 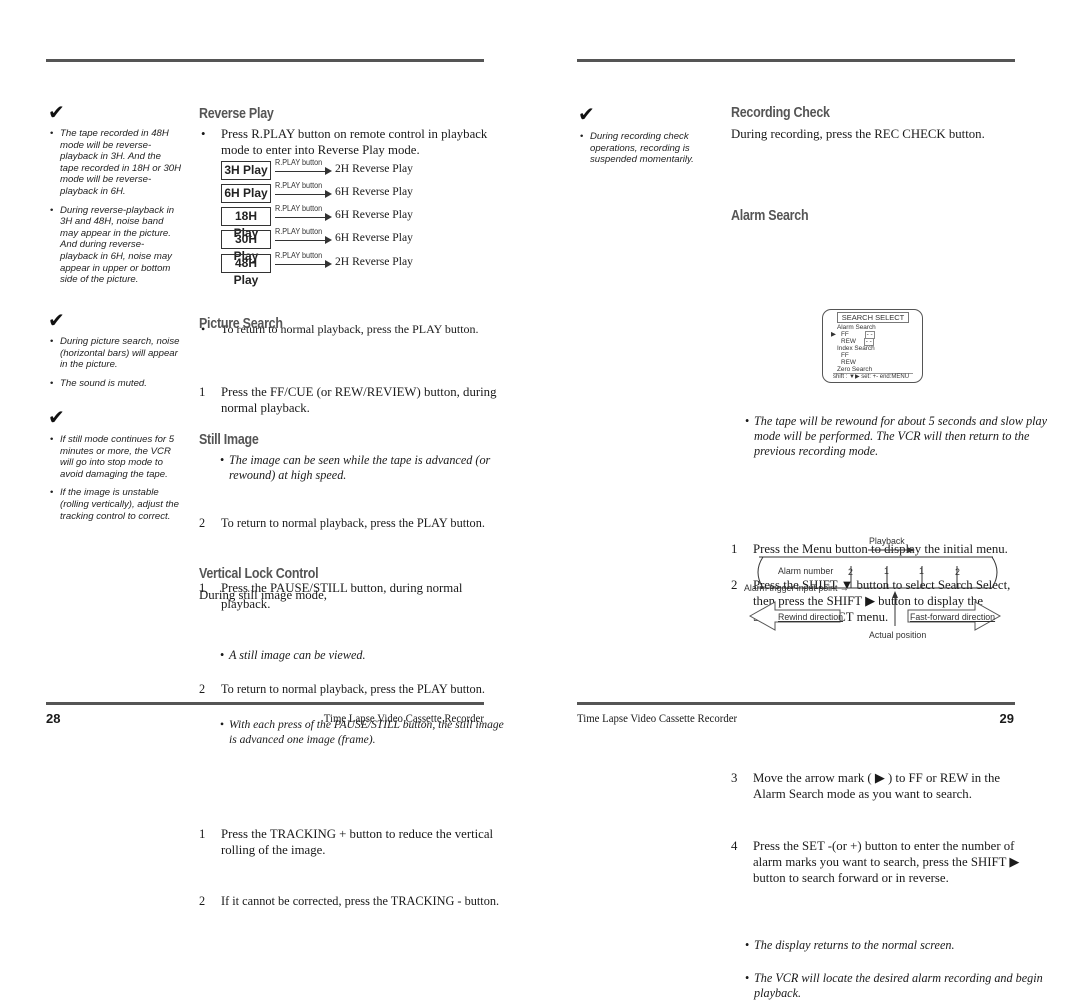 What do you see at coordinates (796, 588) in the screenshot?
I see `diagram-trigger-label: Alarm trigger input point →` at bounding box center [796, 588].